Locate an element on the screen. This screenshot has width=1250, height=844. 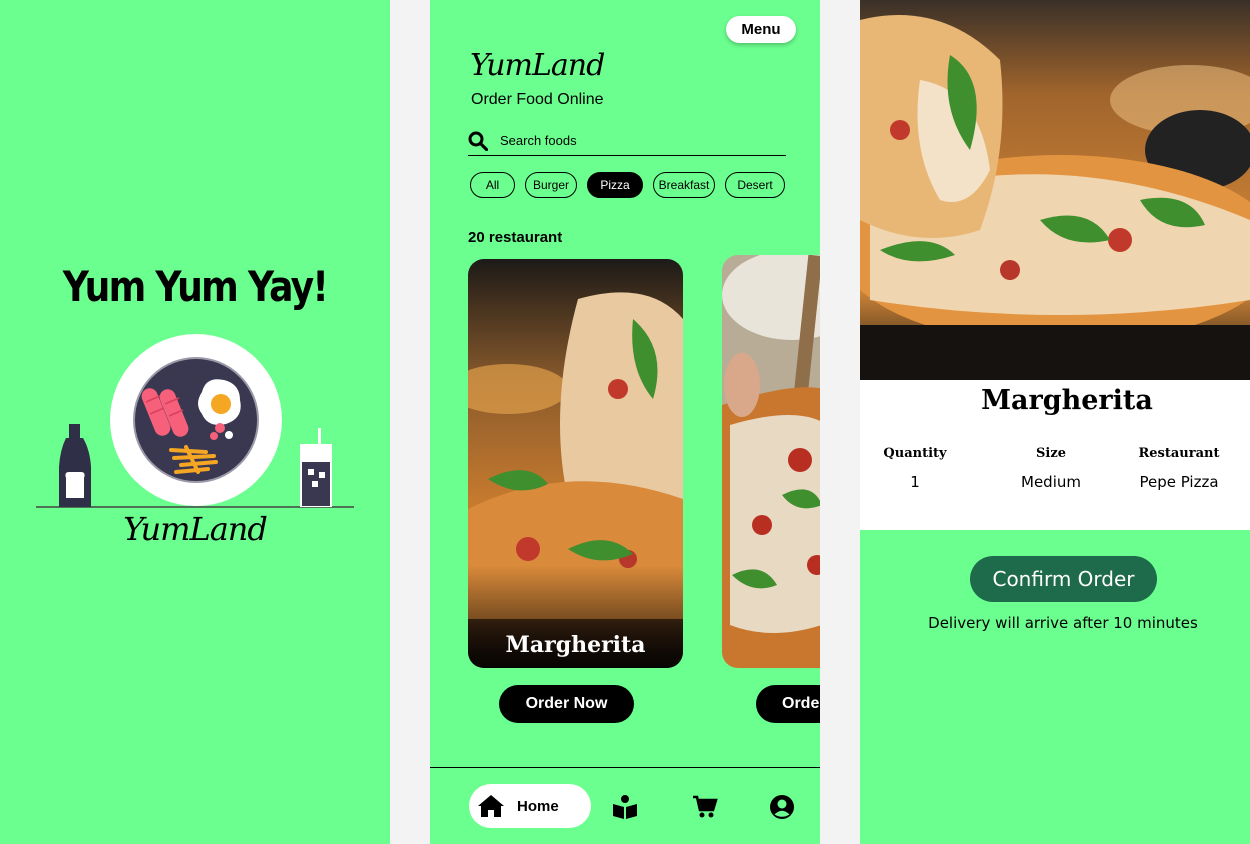
restaurant-info: Restaurant Pepe Pizza is located at coordinates (1179, 468).